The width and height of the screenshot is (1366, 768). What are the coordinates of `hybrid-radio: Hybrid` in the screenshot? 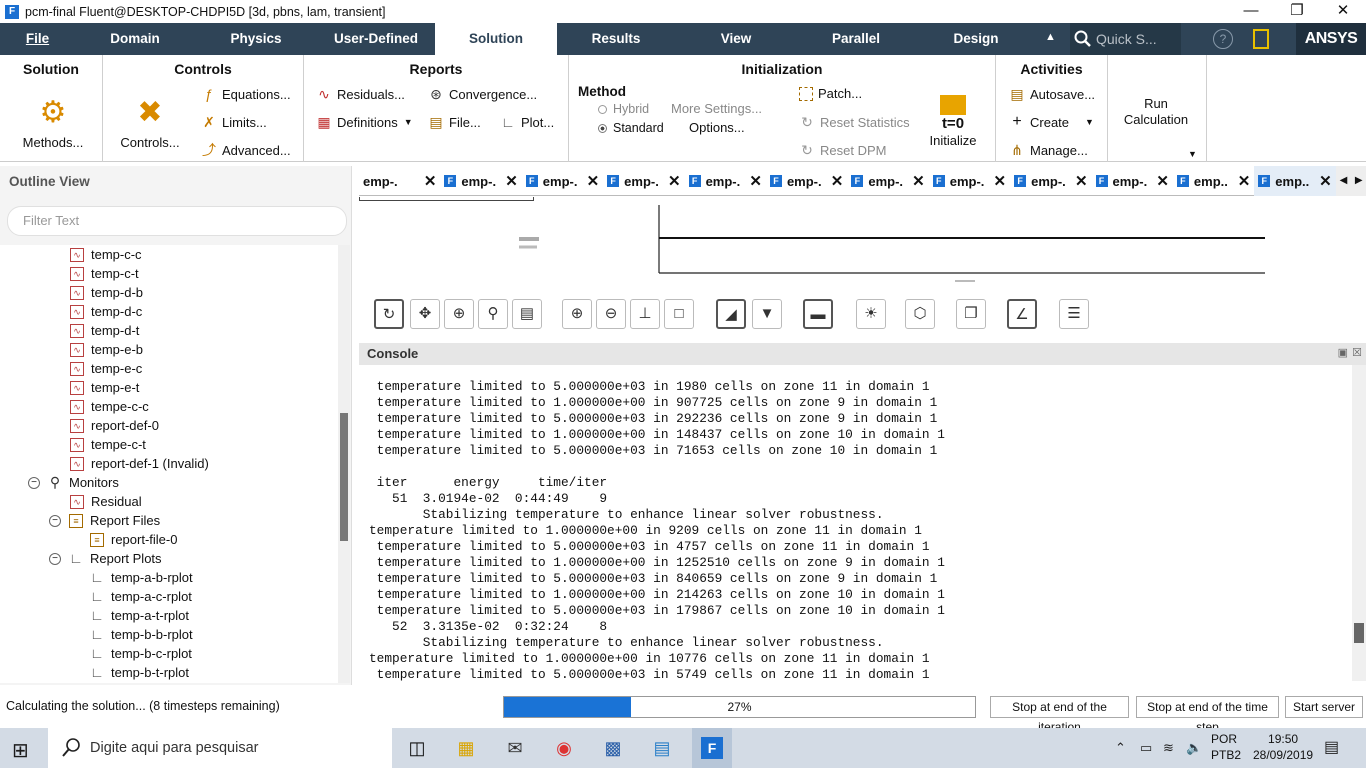 It's located at (623, 109).